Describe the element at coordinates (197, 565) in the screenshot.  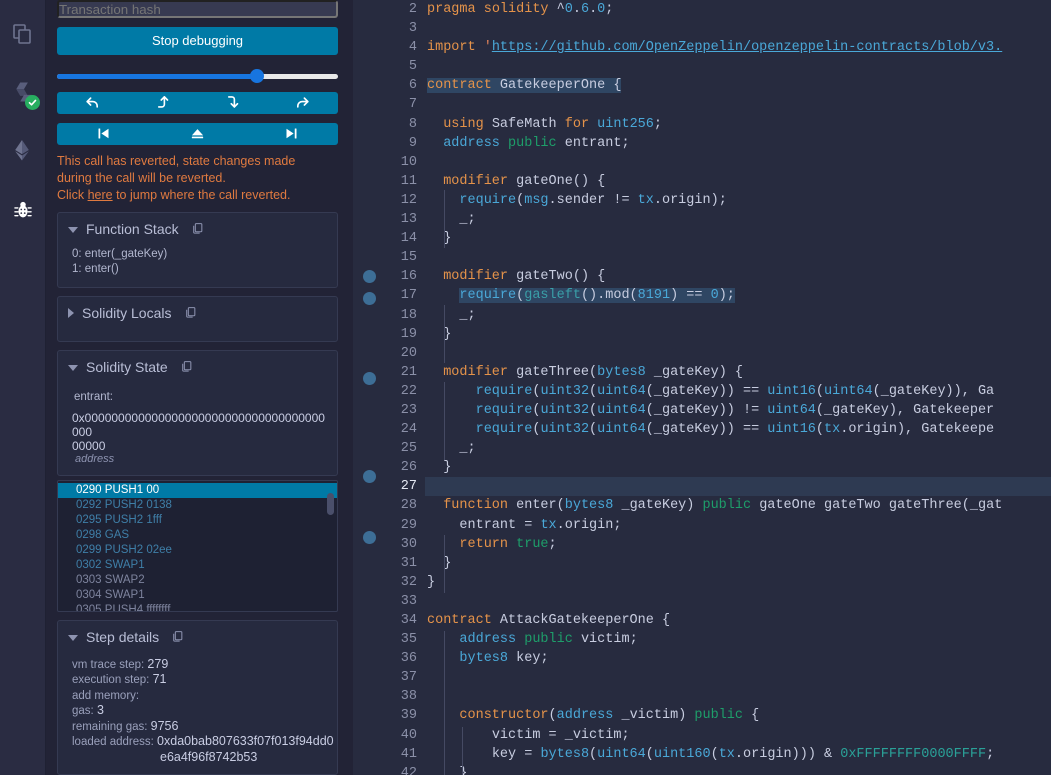
I see `opcode-row: 0302 SWAP1` at that location.